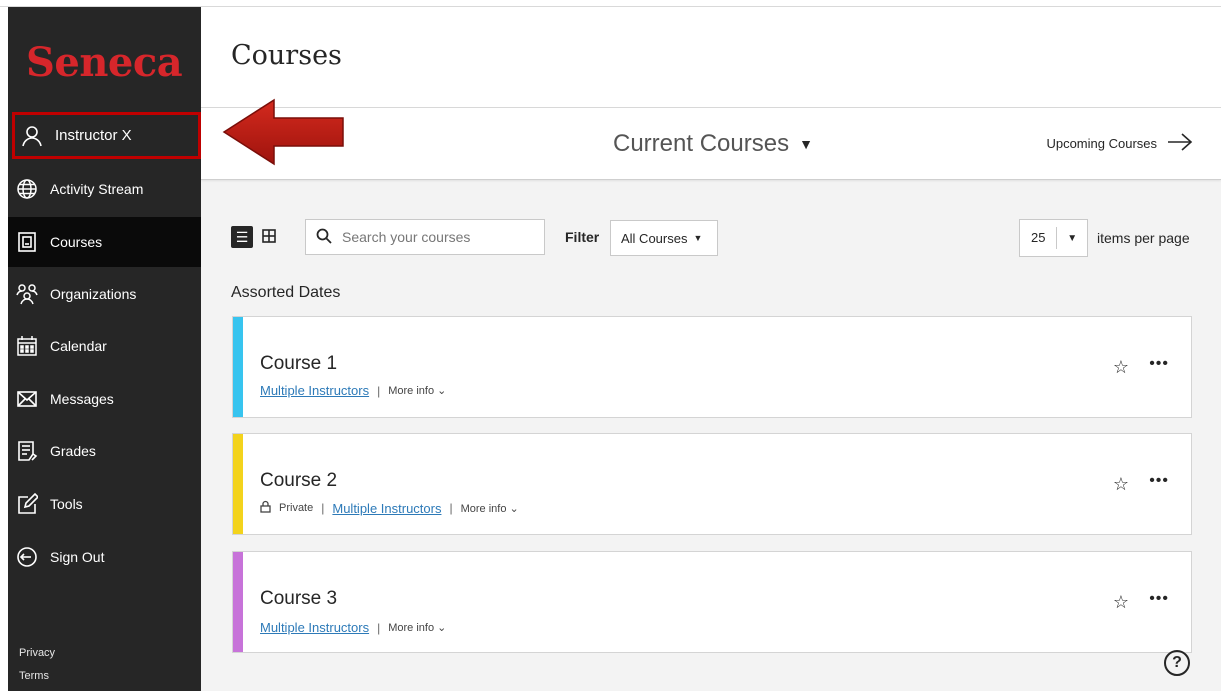 The image size is (1221, 691). I want to click on grid-view-button, so click(269, 237).